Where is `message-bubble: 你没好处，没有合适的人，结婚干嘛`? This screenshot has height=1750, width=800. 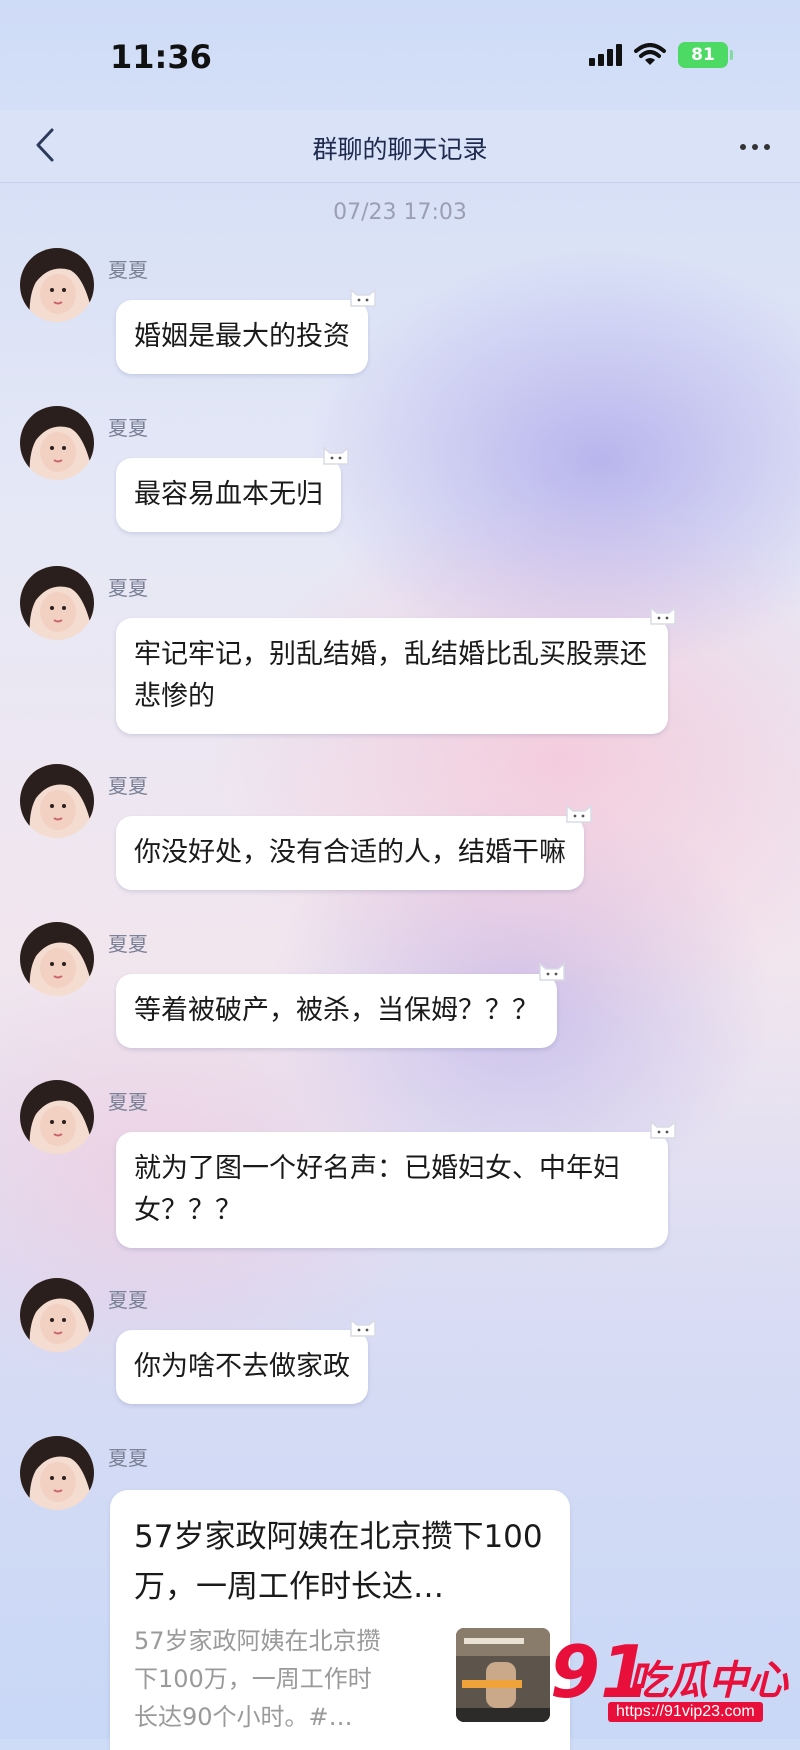 message-bubble: 你没好处，没有合适的人，结婚干嘛 is located at coordinates (354, 847).